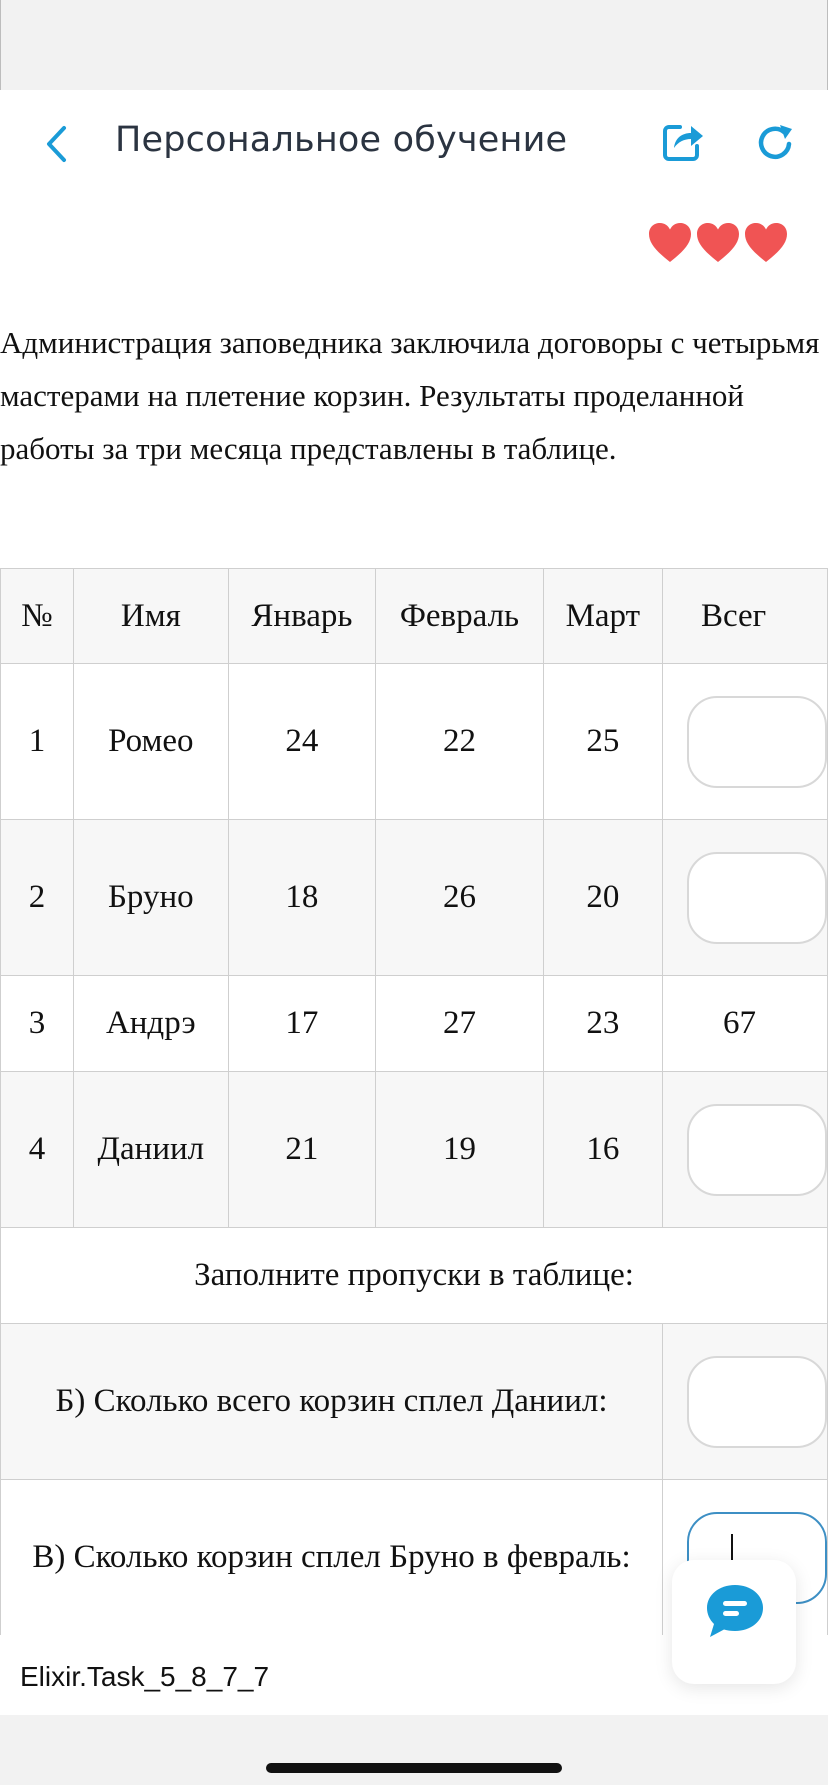  I want to click on instruction-text: Заполните пропуски в таблице:, so click(414, 1275).